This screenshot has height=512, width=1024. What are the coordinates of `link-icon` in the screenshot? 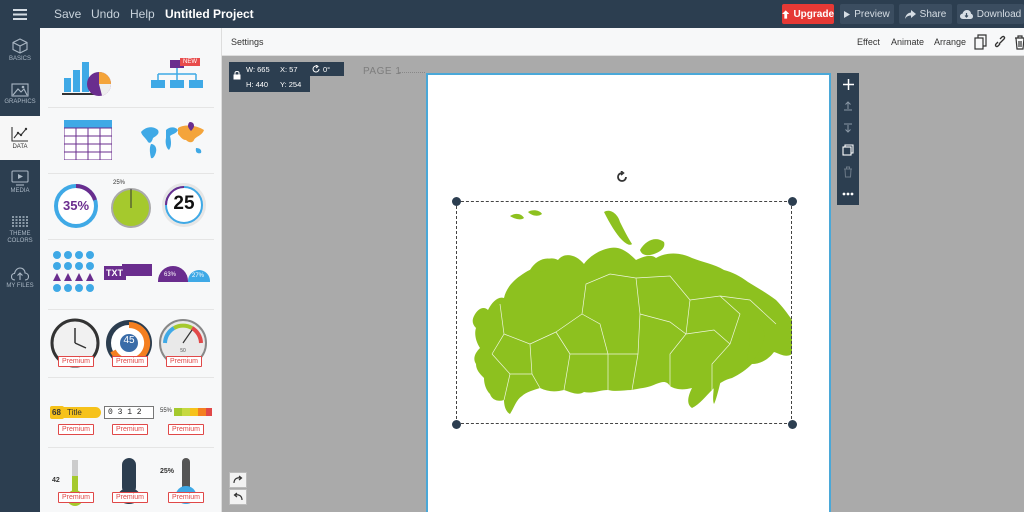 It's located at (1000, 42).